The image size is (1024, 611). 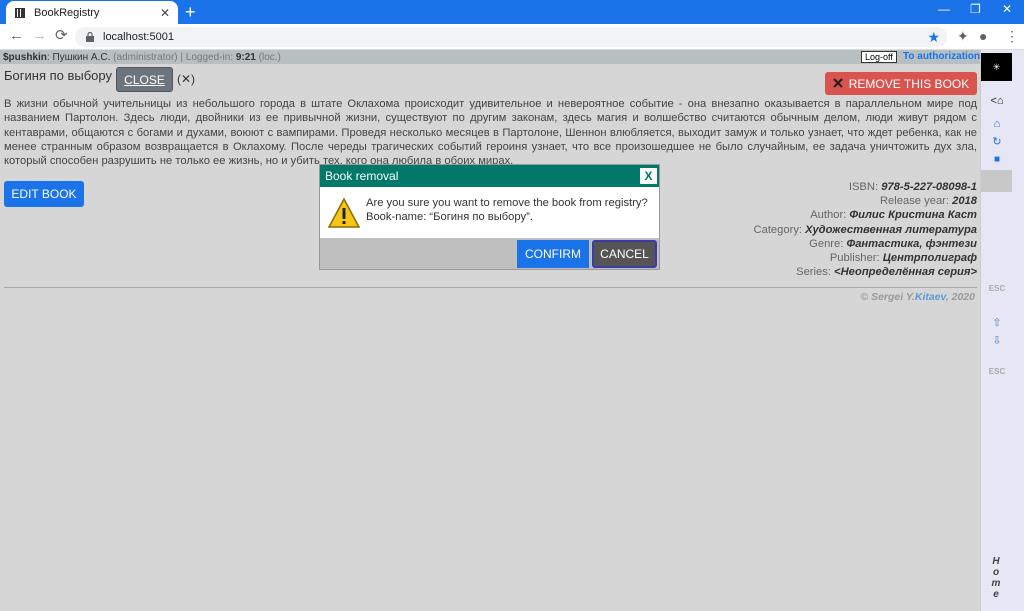 I want to click on menu-dots-icon: ⋮, so click(x=1012, y=36).